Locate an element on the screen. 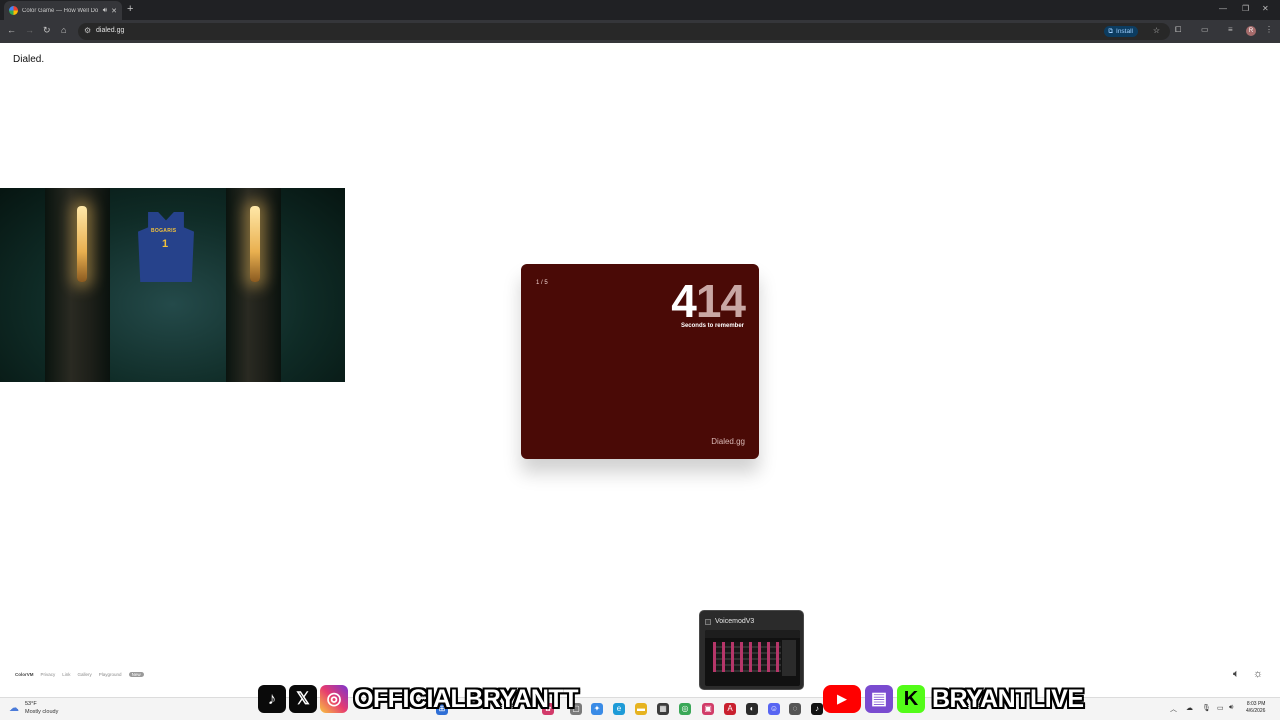 This screenshot has height=720, width=1280. stream-social-banner-left: ♪ 𝕏 ◎ OFFICIALBRYANTT is located at coordinates (418, 699).